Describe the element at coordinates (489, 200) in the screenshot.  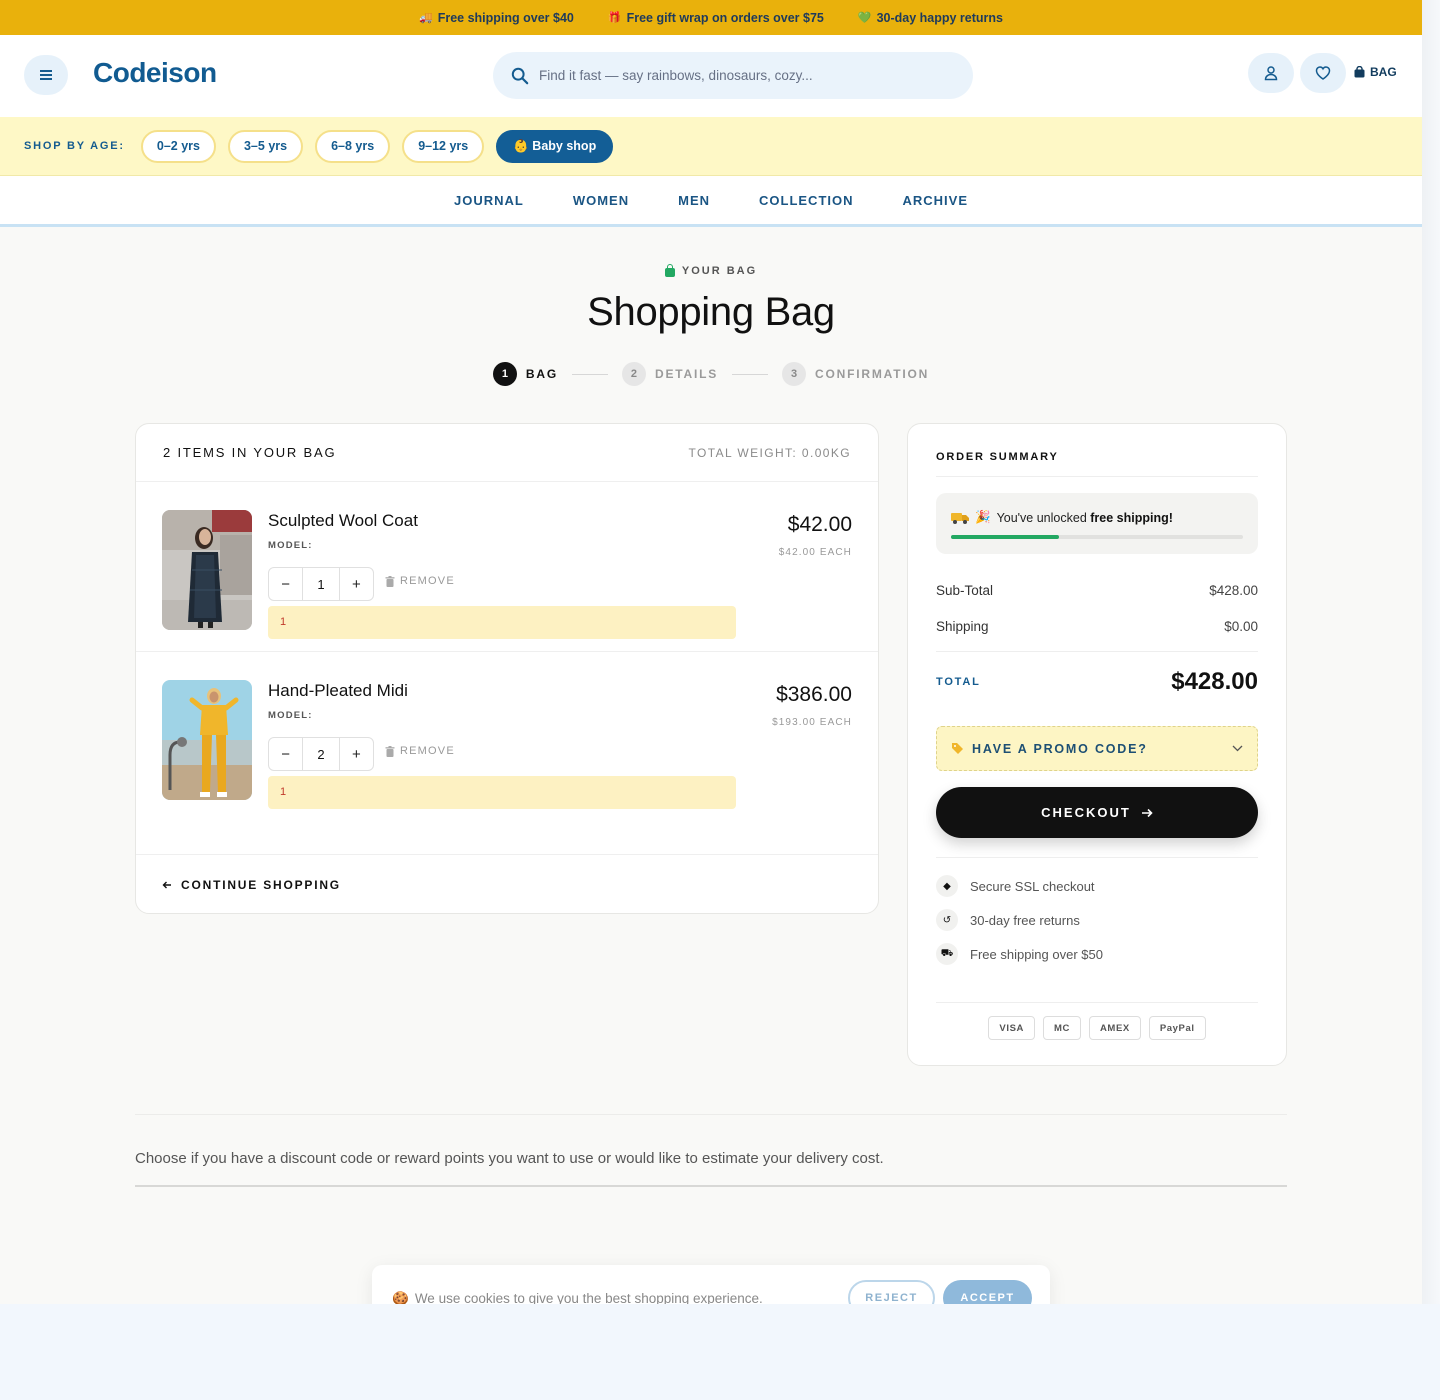
I see `nav-journal: JOURNAL` at that location.